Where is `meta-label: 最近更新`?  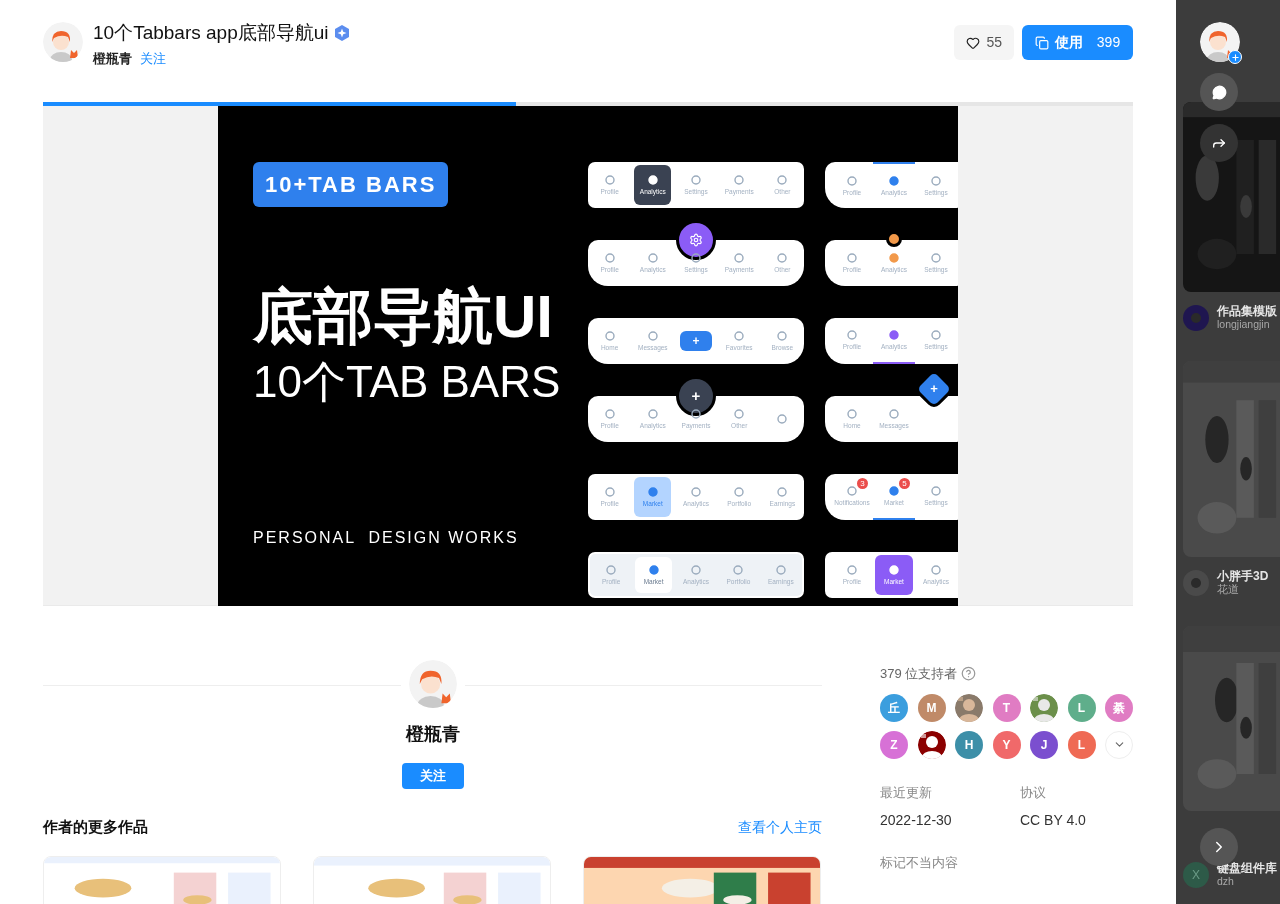 meta-label: 最近更新 is located at coordinates (906, 792).